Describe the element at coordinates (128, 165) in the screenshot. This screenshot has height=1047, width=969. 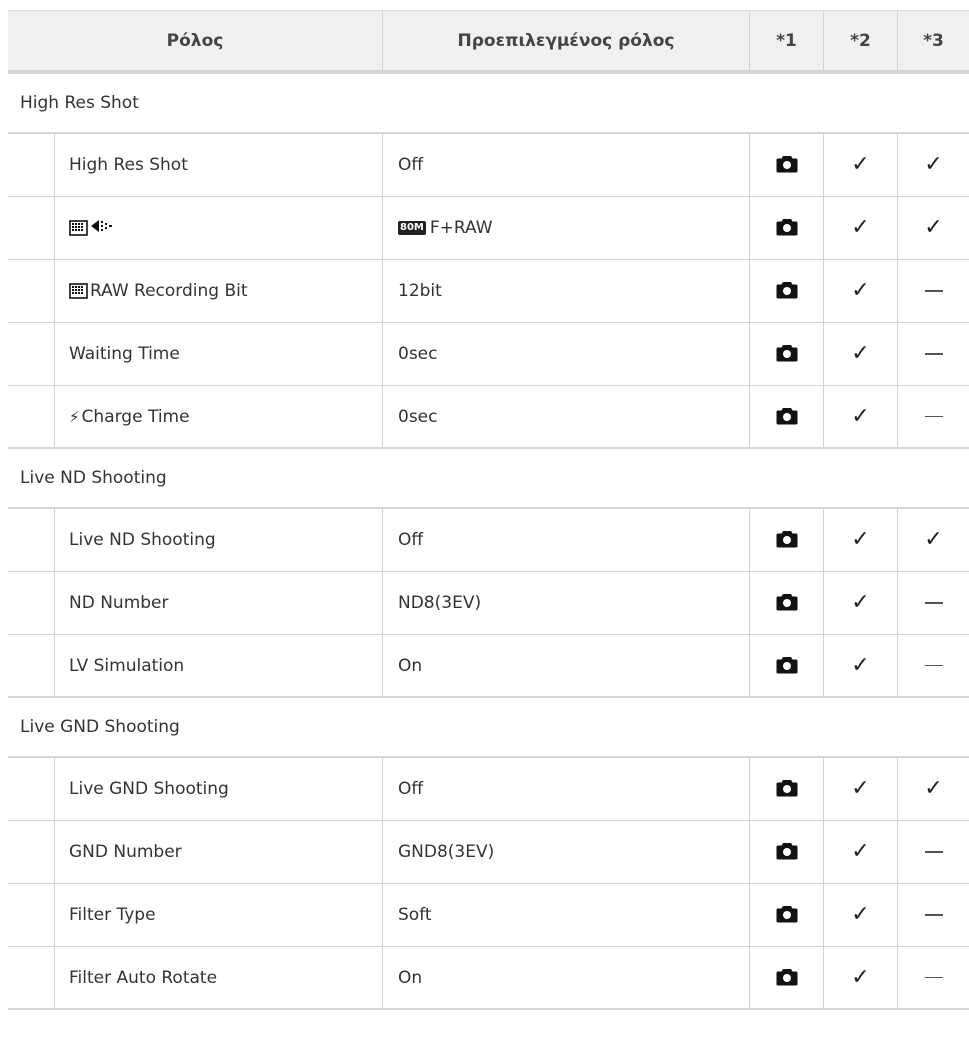
I see `row-role: High Res Shot` at that location.